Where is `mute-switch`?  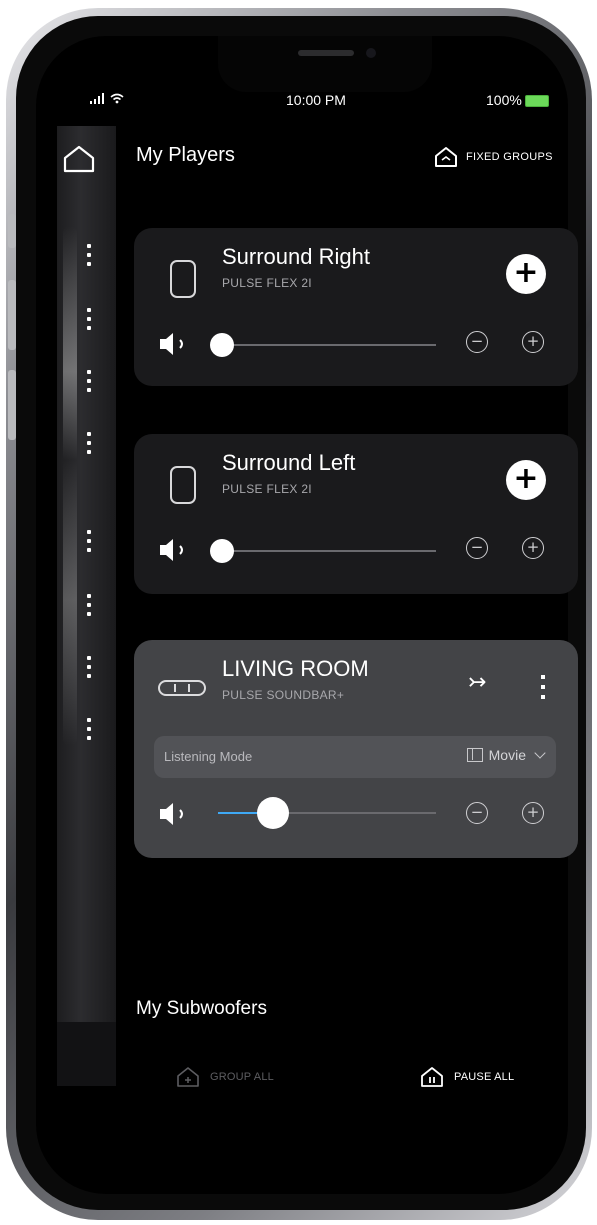
mute-switch is located at coordinates (12, 231).